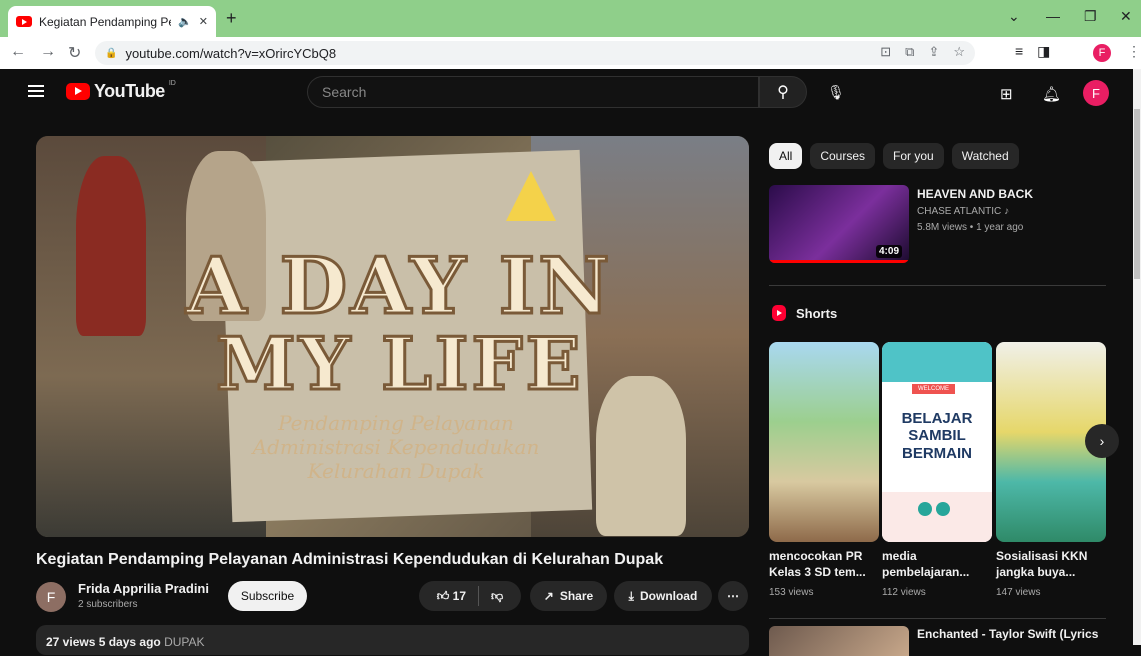 Image resolution: width=1141 pixels, height=656 pixels. I want to click on short-thumbnail: WELCOME BELAJAR SAMBIL BERMAIN, so click(937, 442).